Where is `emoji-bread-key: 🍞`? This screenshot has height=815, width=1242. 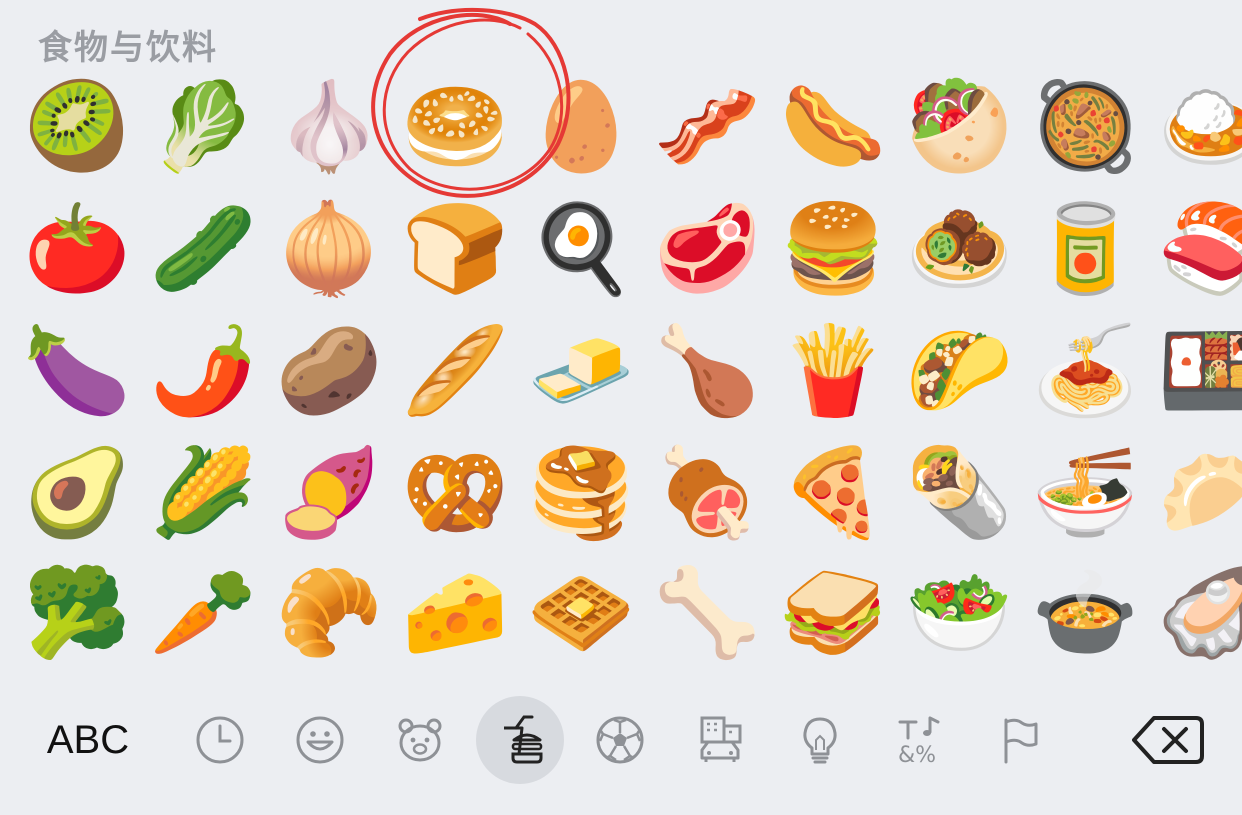
emoji-bread-key: 🍞 is located at coordinates (455, 249).